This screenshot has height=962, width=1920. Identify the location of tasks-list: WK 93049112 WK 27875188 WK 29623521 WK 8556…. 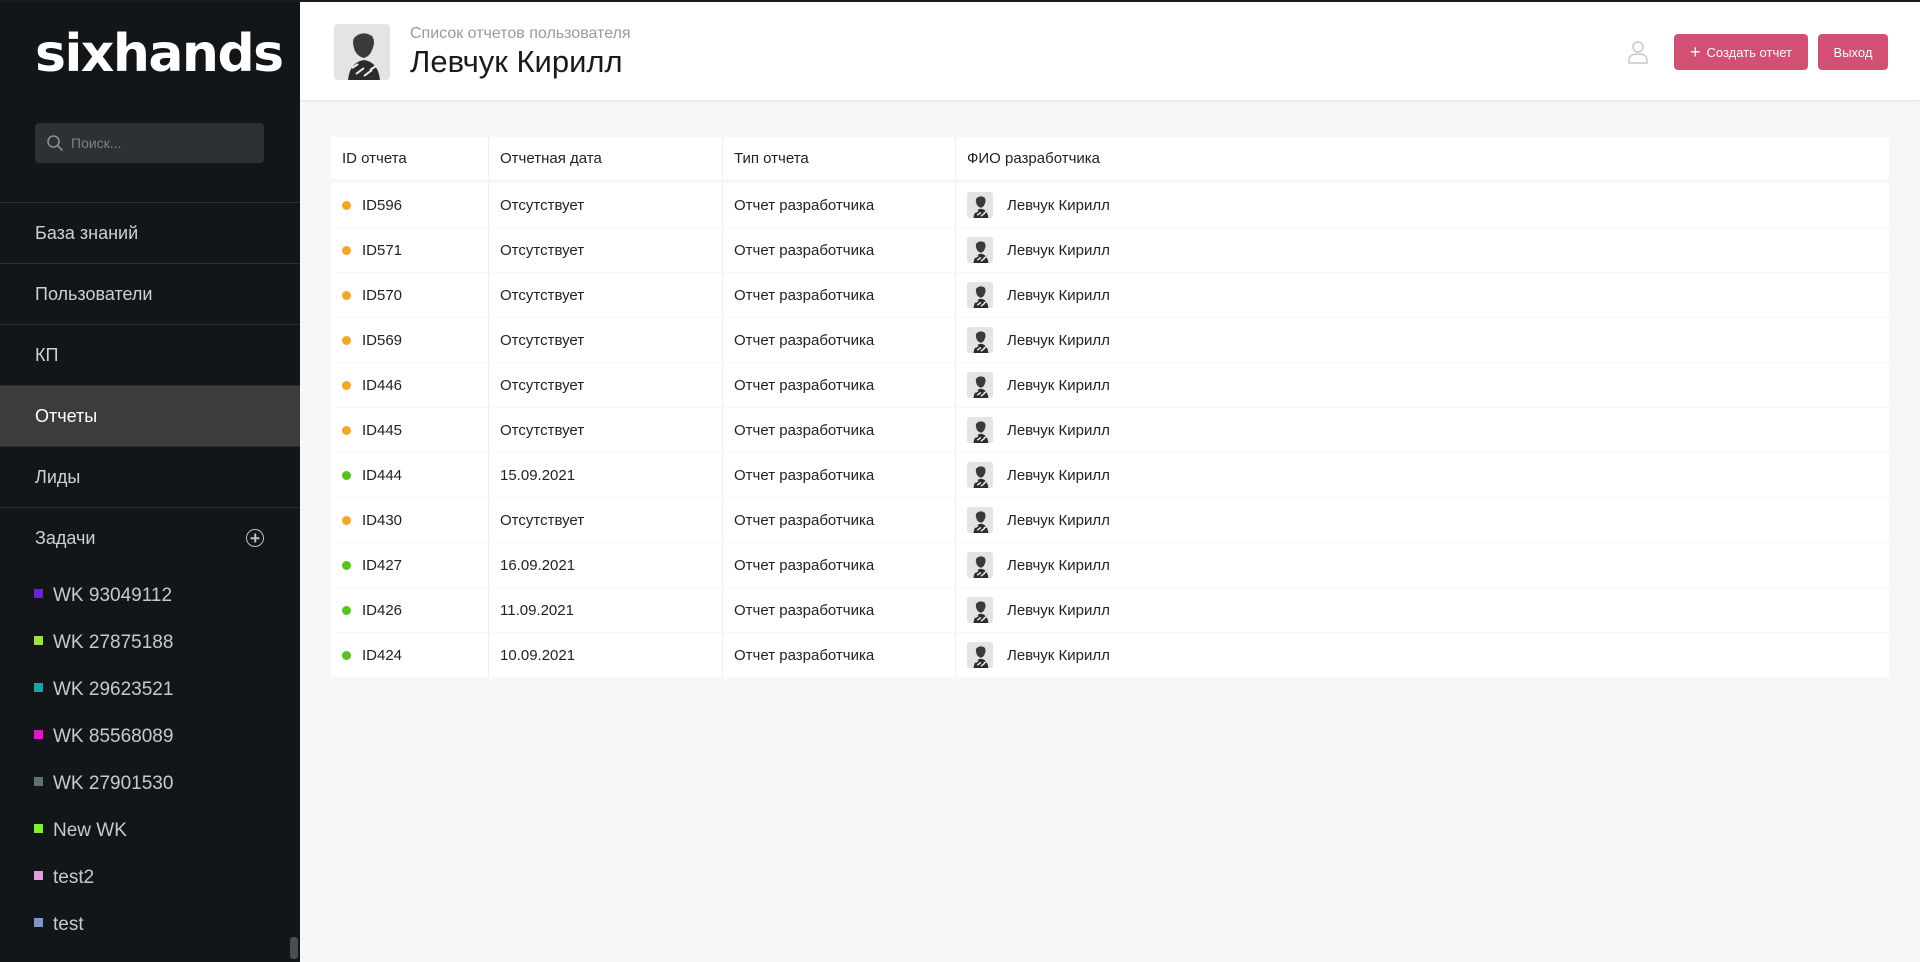
(150, 760).